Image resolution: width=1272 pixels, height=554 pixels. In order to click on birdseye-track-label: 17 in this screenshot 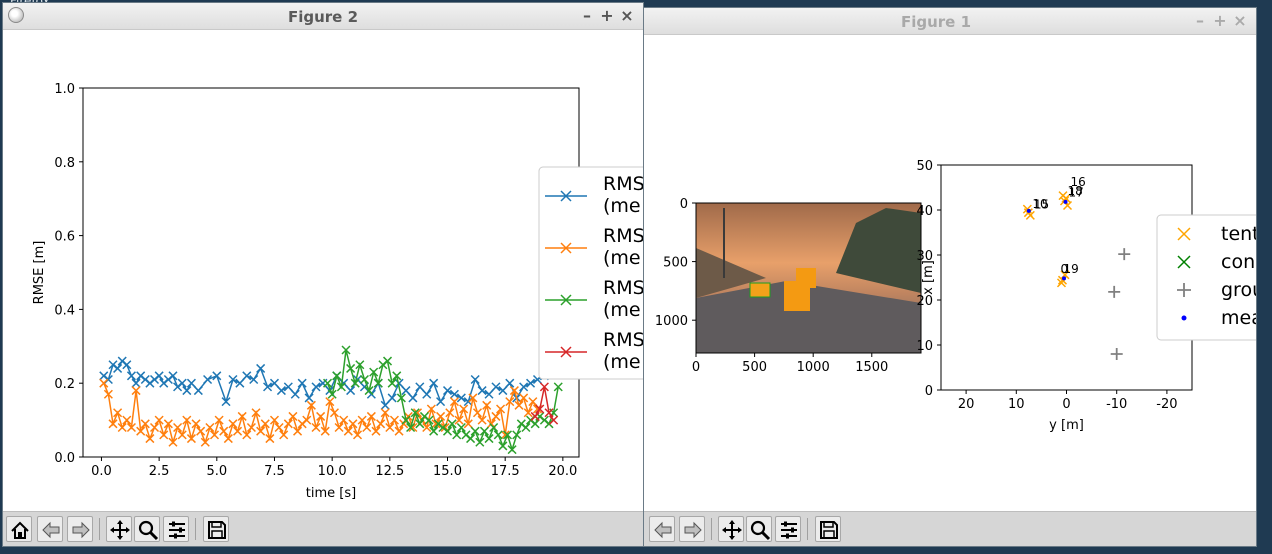, I will do `click(1076, 193)`.